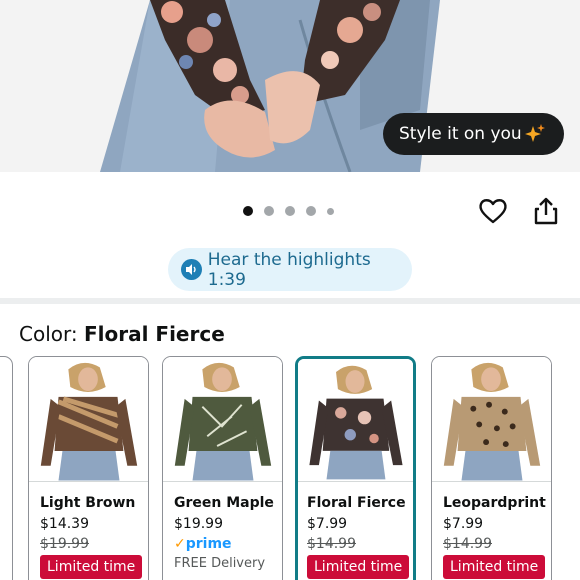  I want to click on swatch-list-price: $19.99, so click(64, 544).